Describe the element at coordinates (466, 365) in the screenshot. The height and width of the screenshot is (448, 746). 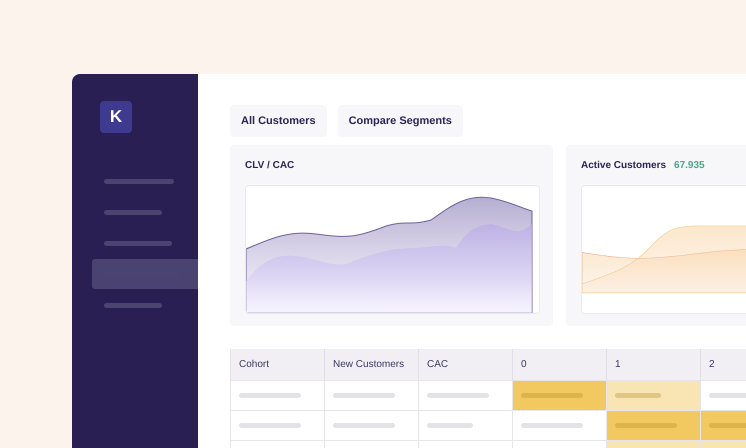
I see `column-header: CAC` at that location.